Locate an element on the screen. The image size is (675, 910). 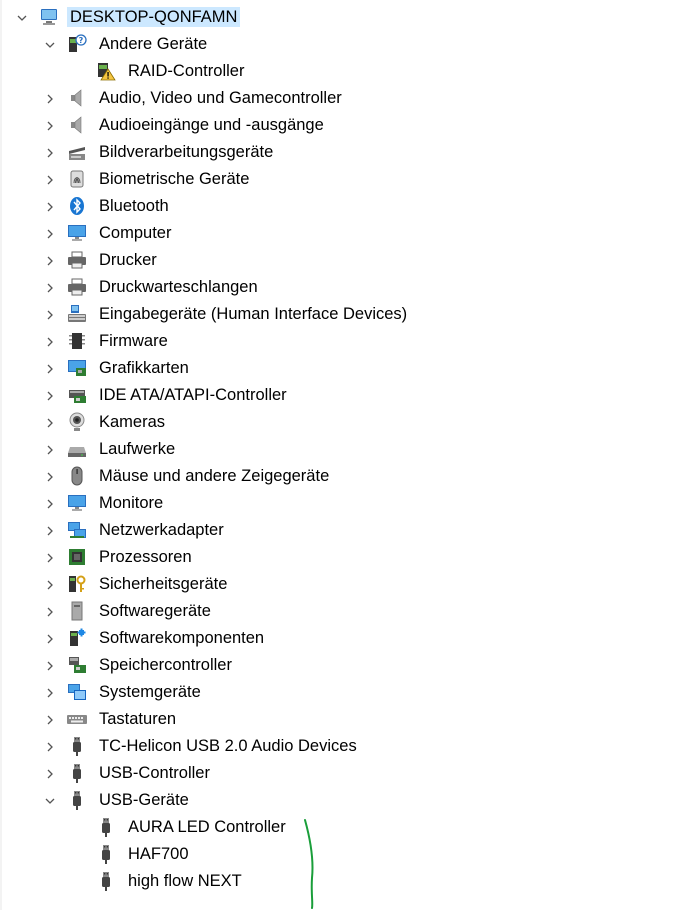
ide-controller-icon is located at coordinates (77, 395).